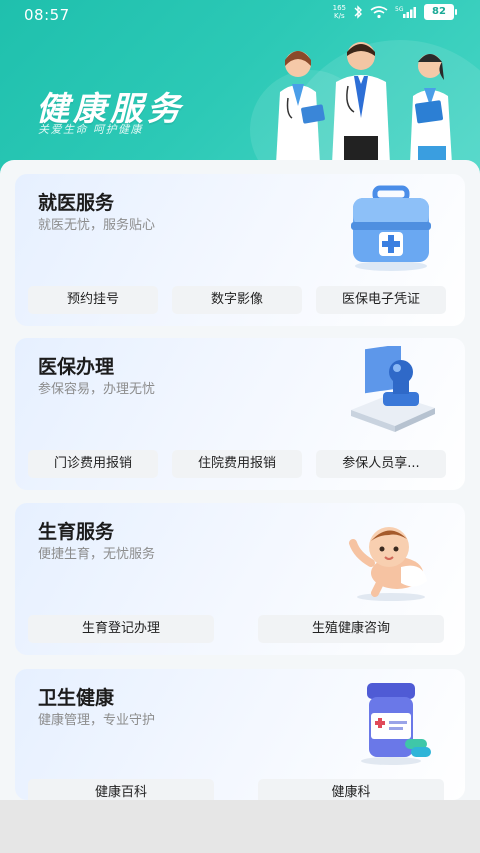 The width and height of the screenshot is (480, 853). What do you see at coordinates (76, 532) in the screenshot?
I see `section-title: 生育服务` at bounding box center [76, 532].